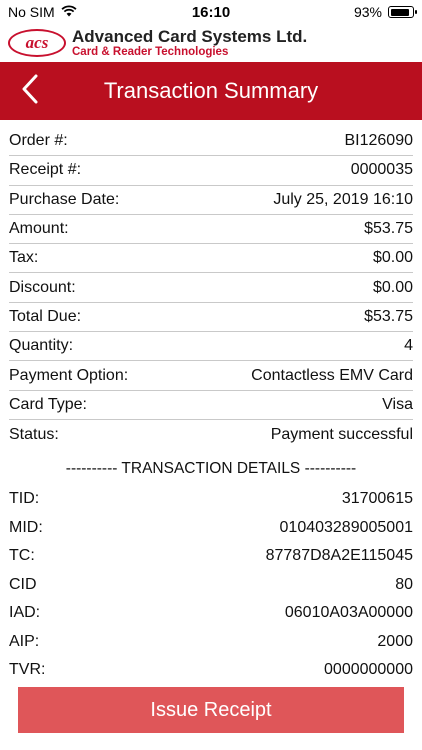 This screenshot has height=750, width=422. I want to click on battery-percent: 93%, so click(367, 12).